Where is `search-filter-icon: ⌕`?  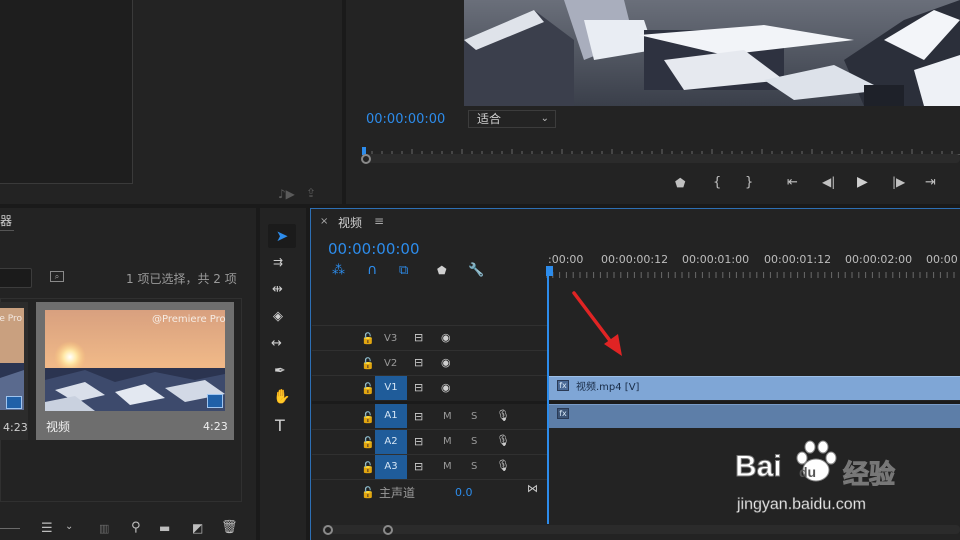
search-filter-icon: ⌕ is located at coordinates (57, 276).